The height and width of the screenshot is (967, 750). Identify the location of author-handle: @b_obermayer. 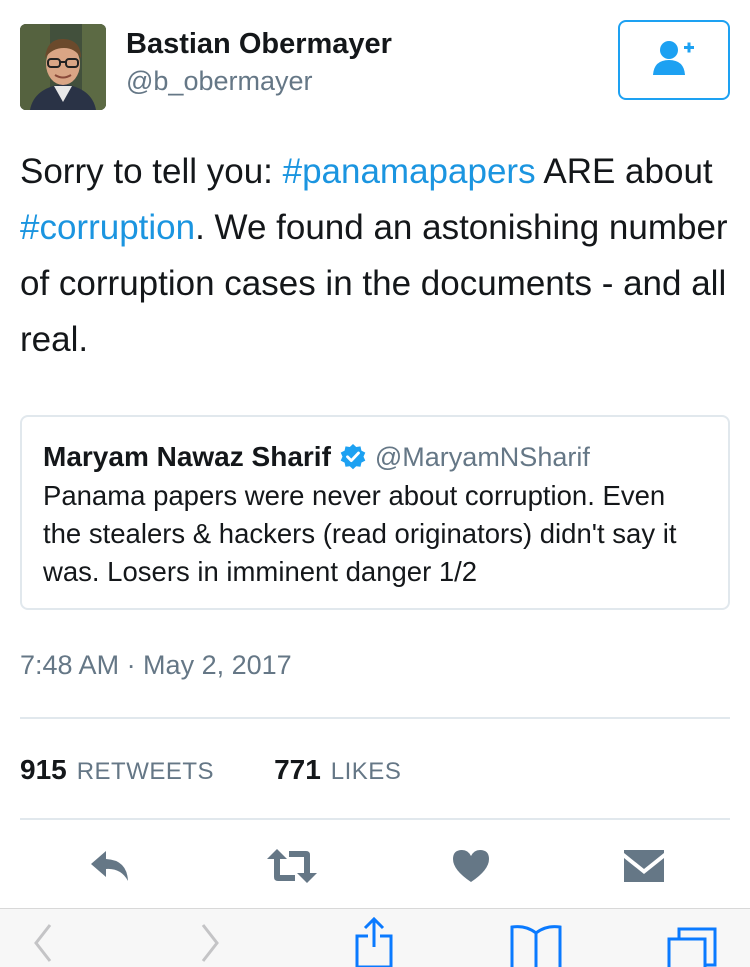
(219, 81).